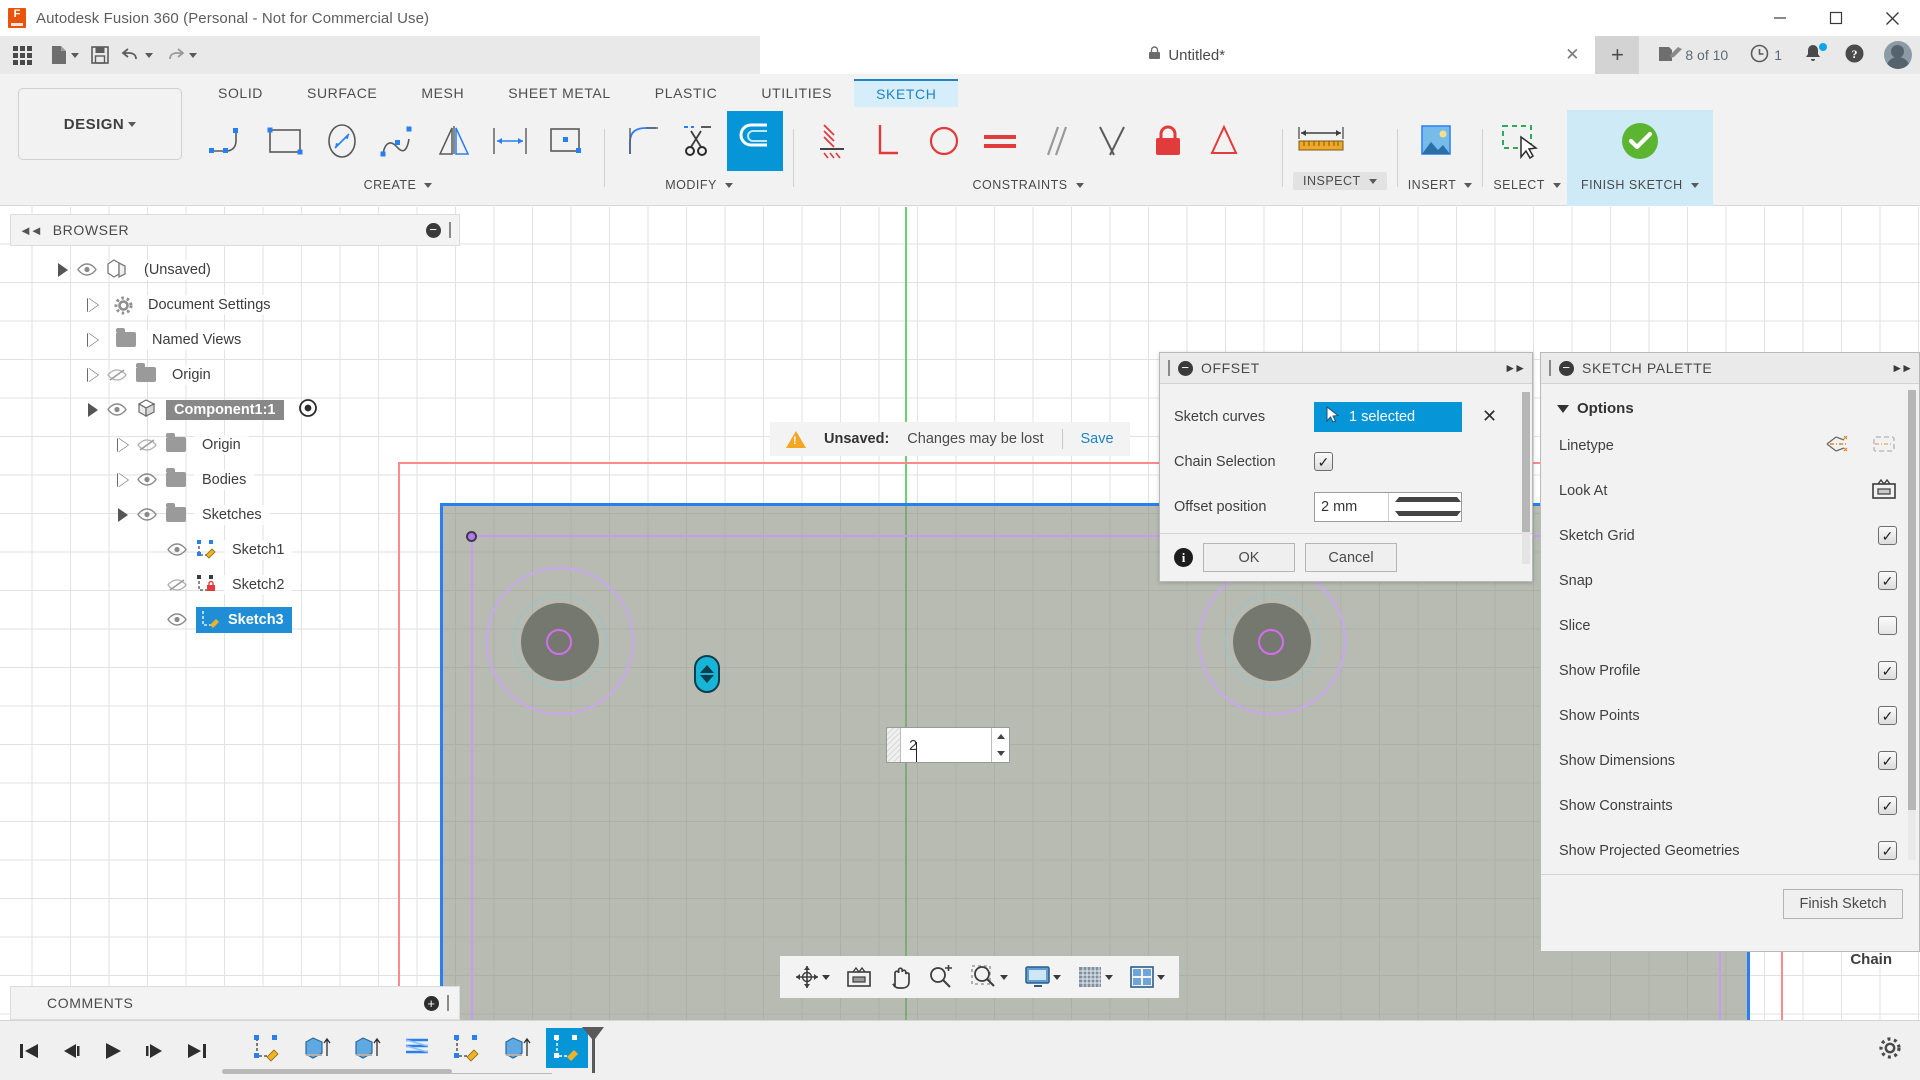 This screenshot has height=1080, width=1920. I want to click on show-points-checkbox: ✓, so click(1887, 715).